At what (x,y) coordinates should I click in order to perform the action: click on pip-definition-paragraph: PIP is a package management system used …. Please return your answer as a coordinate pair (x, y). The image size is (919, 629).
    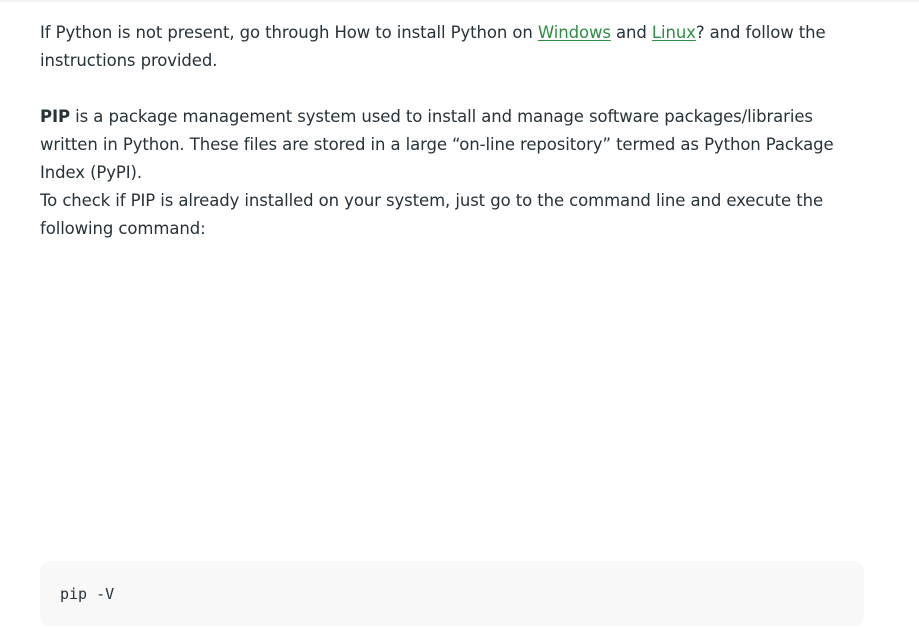
    Looking at the image, I should click on (450, 145).